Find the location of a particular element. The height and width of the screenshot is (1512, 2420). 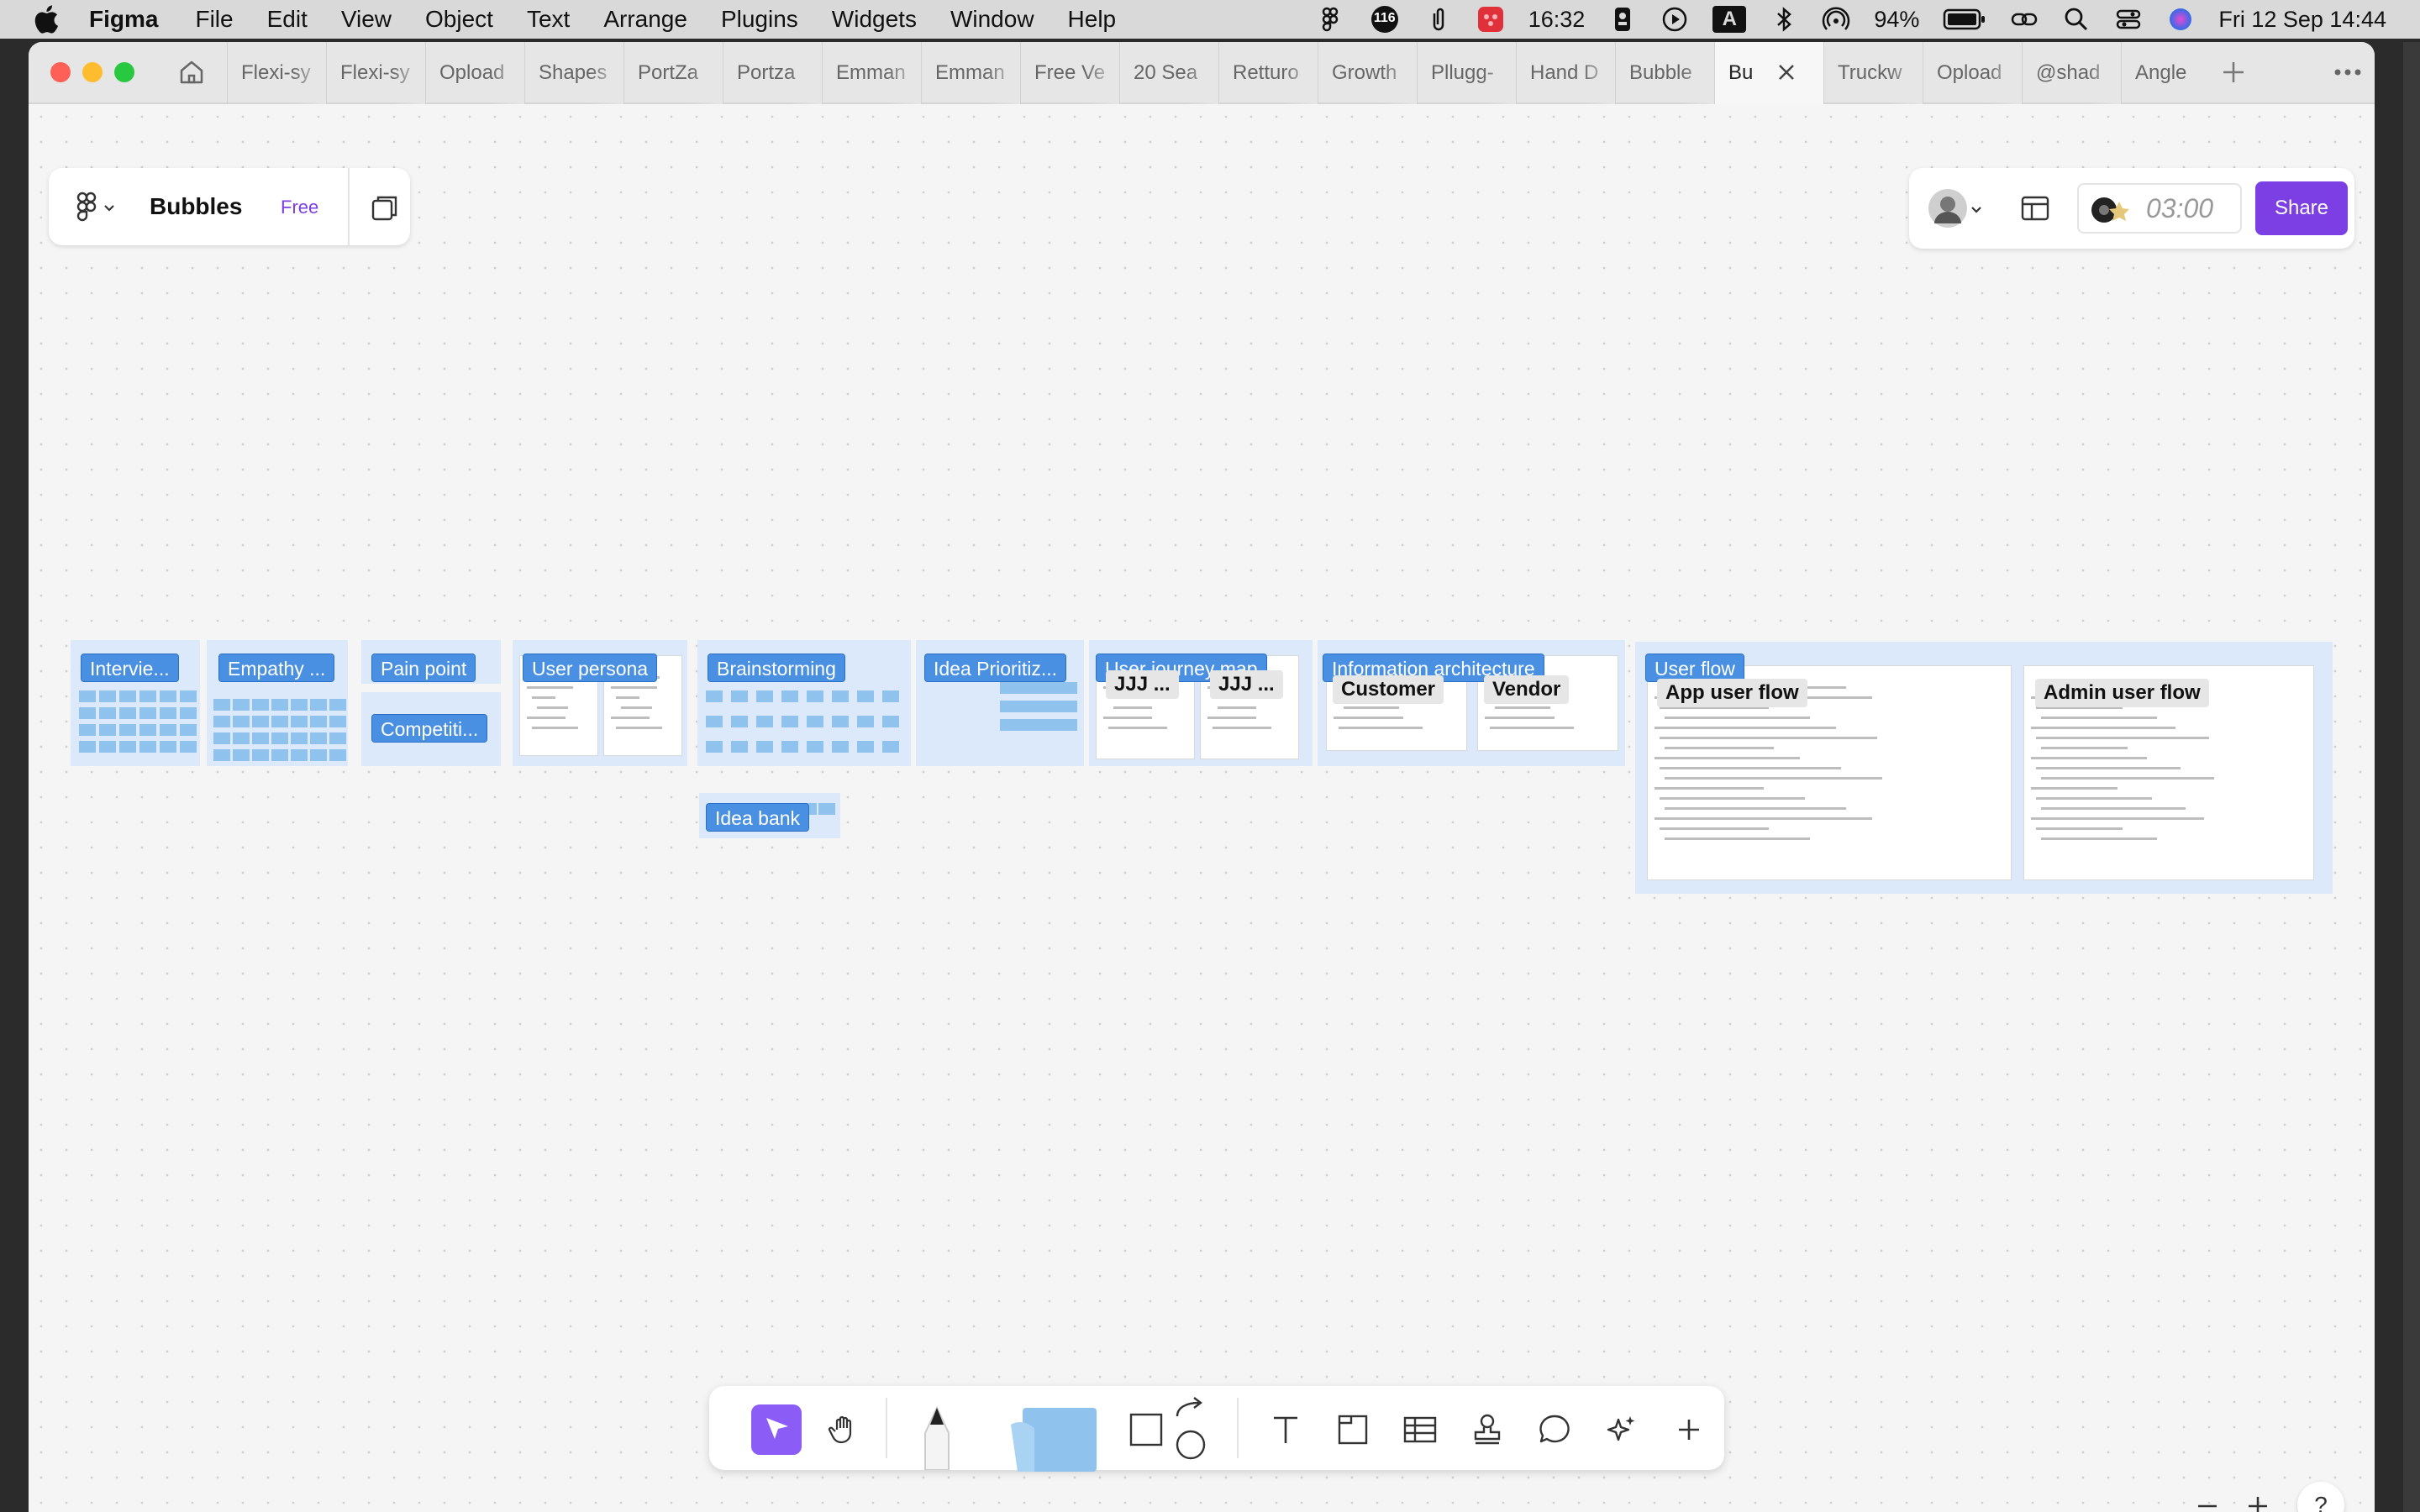

avatar is located at coordinates (1948, 208).